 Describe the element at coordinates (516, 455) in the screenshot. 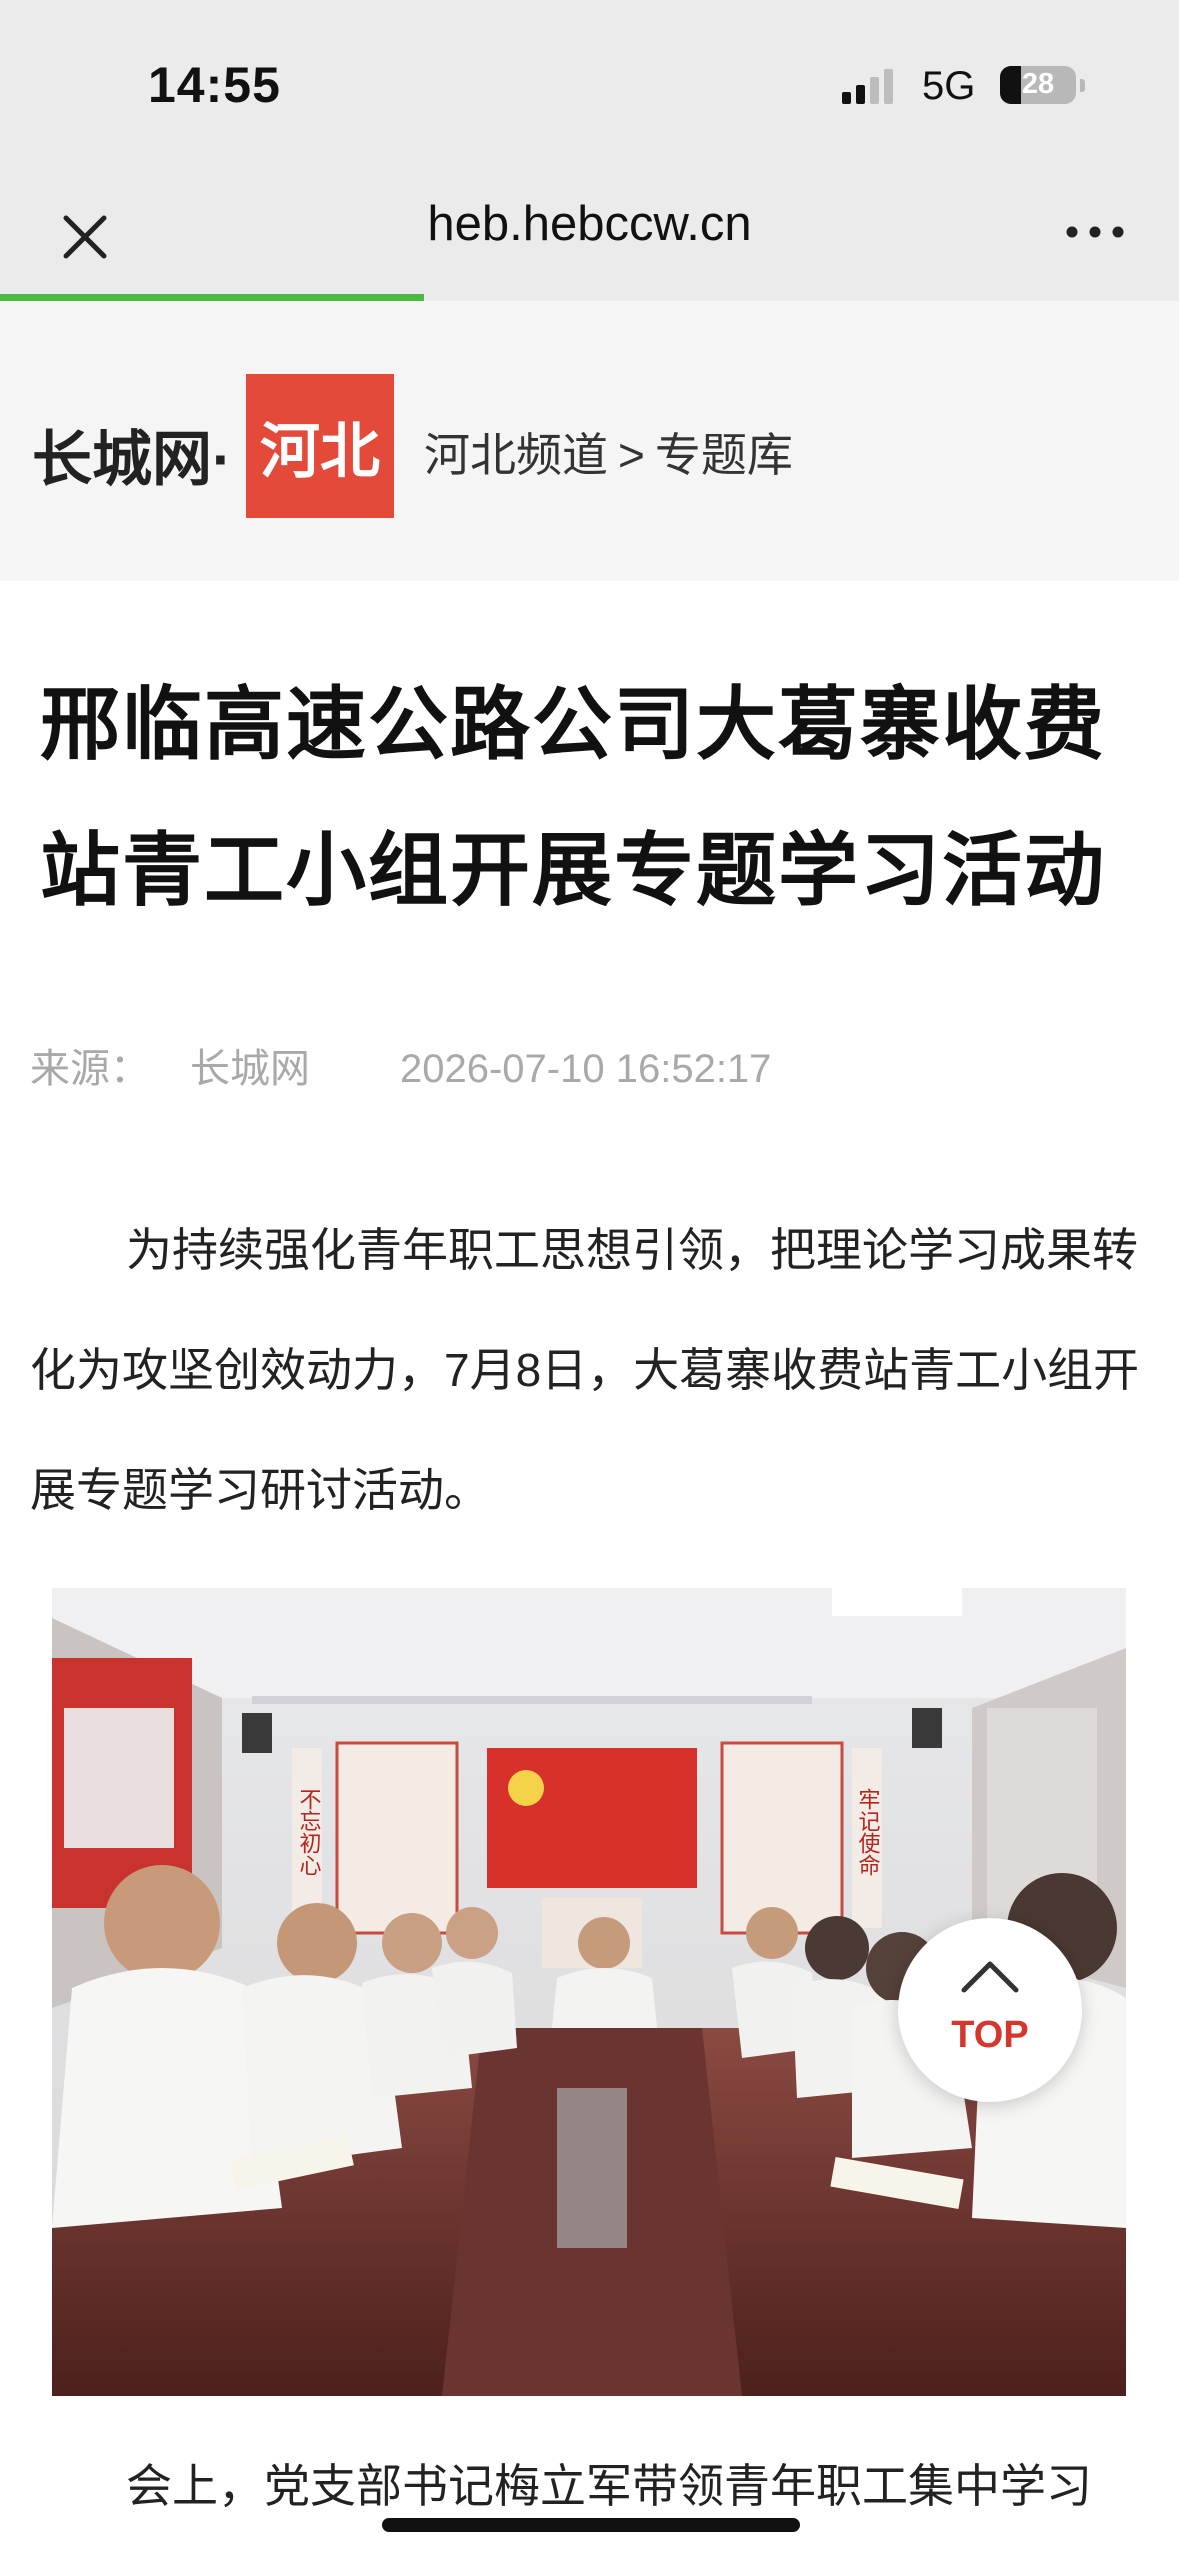

I see `breadcrumb-channel: 河北频道` at that location.